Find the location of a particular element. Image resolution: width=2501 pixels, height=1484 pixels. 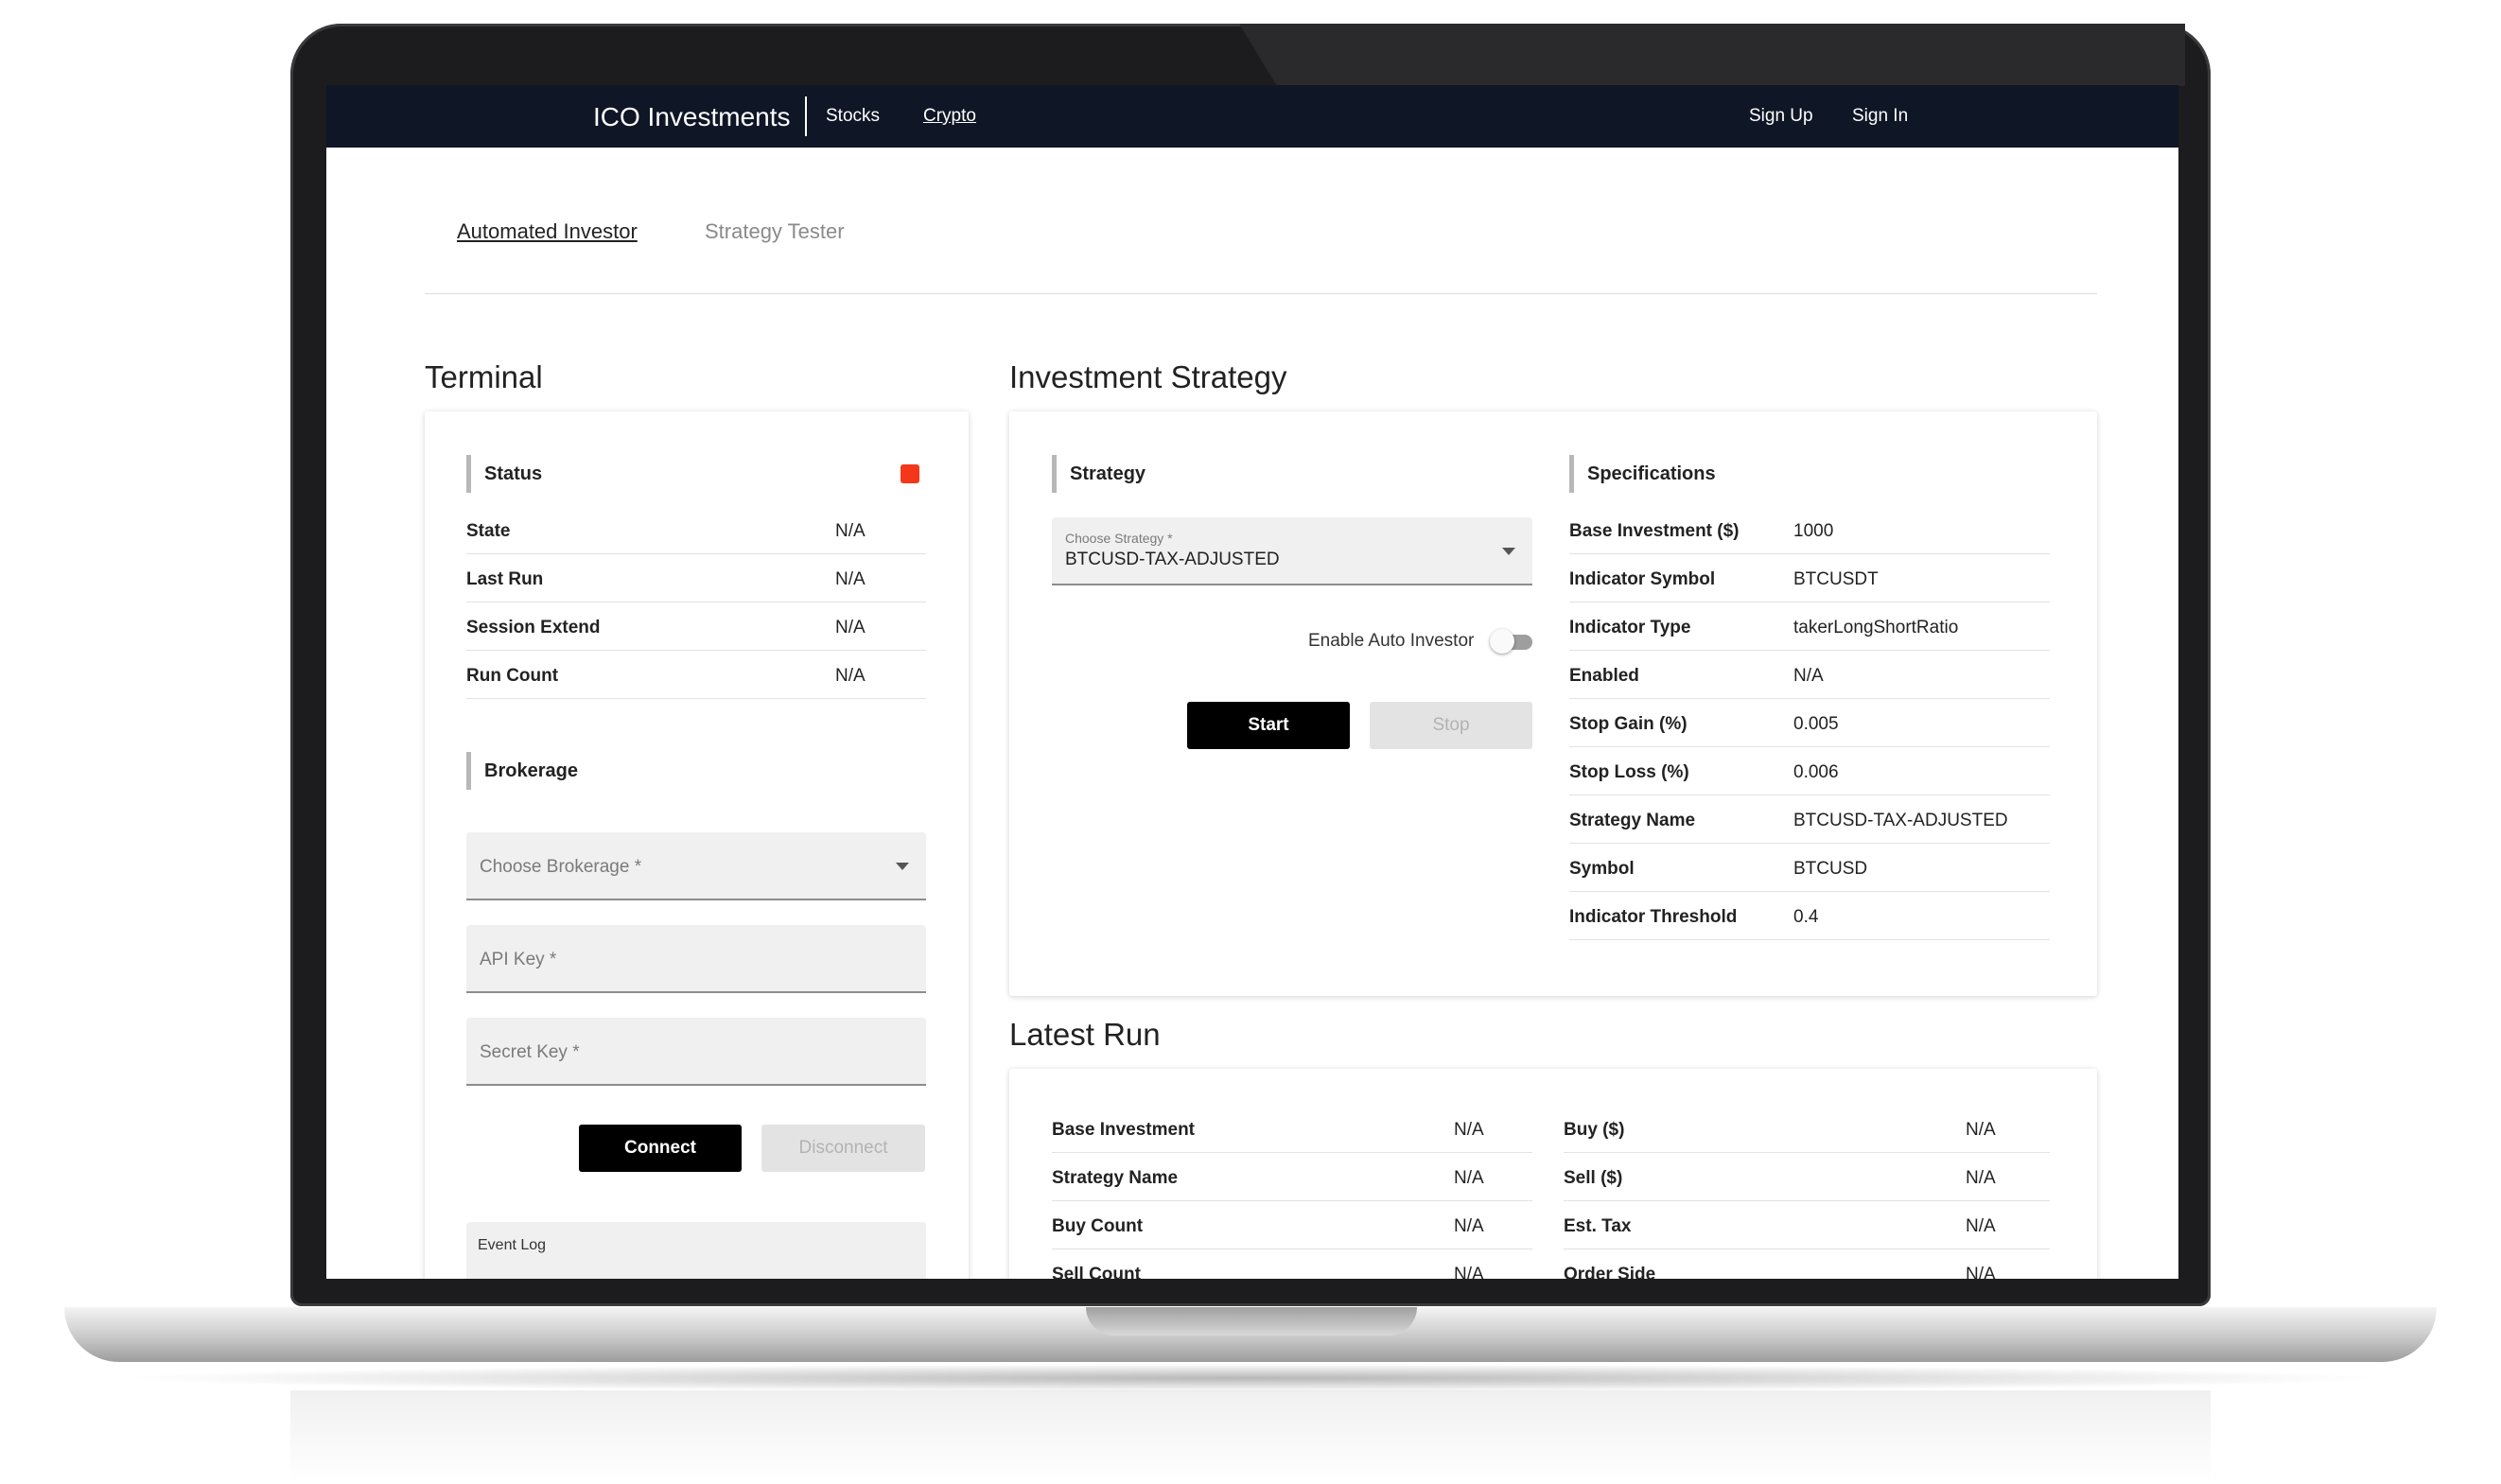

start-button: Start is located at coordinates (1269, 725).